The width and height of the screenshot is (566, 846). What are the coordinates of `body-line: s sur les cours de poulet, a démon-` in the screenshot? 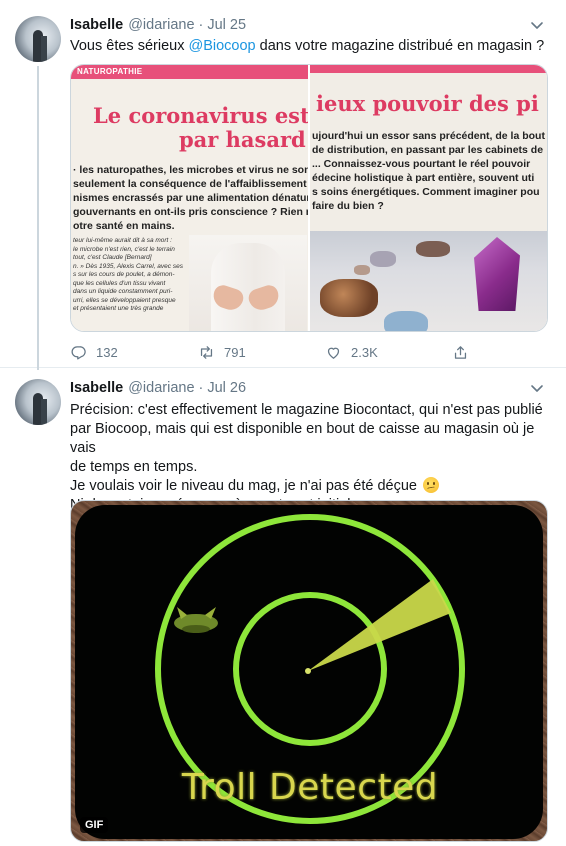 It's located at (124, 274).